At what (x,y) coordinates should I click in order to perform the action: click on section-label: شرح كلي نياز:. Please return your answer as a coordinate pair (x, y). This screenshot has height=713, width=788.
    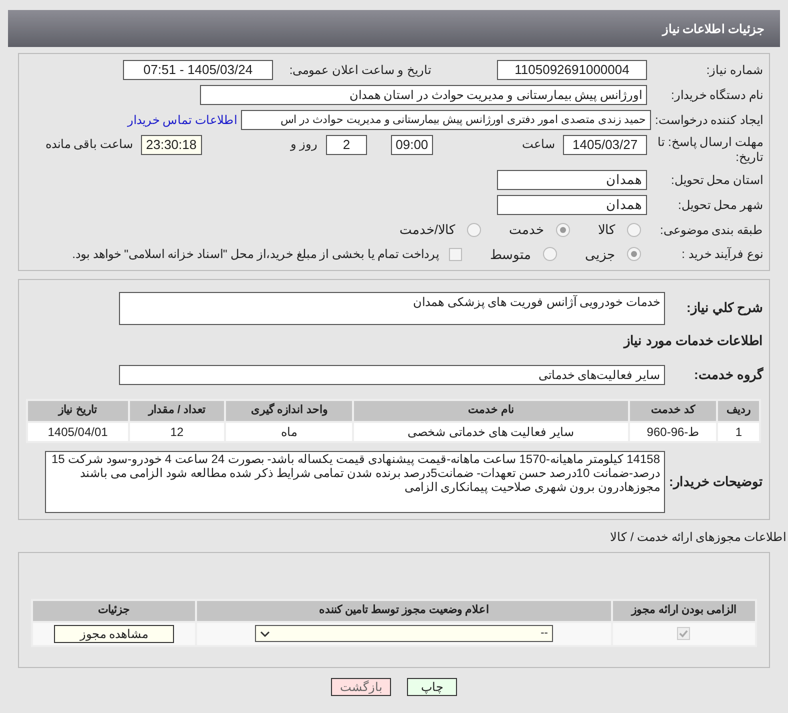
    Looking at the image, I should click on (724, 308).